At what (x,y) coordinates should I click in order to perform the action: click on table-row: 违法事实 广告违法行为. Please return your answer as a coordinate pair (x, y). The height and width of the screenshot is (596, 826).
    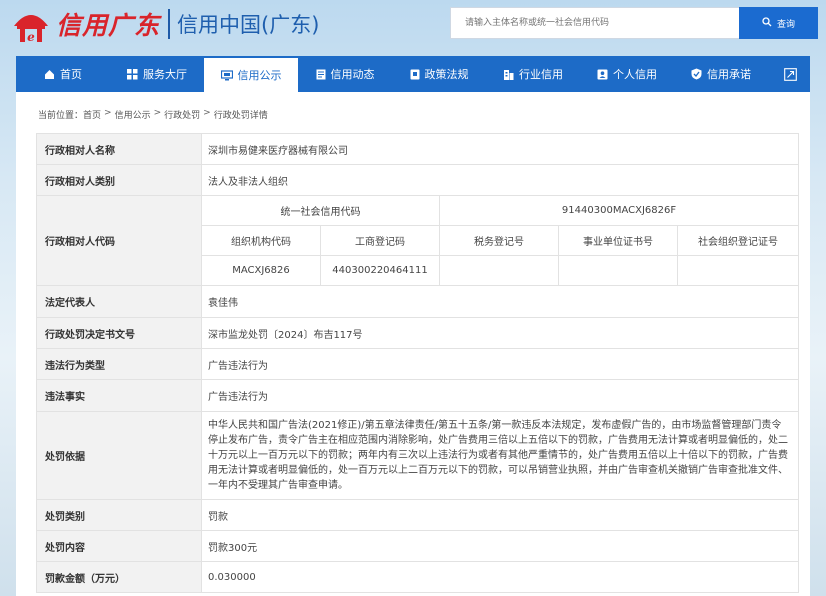
    Looking at the image, I should click on (418, 395).